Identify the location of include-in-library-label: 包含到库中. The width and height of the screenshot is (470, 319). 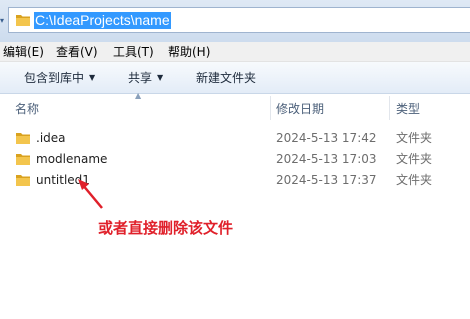
(54, 78).